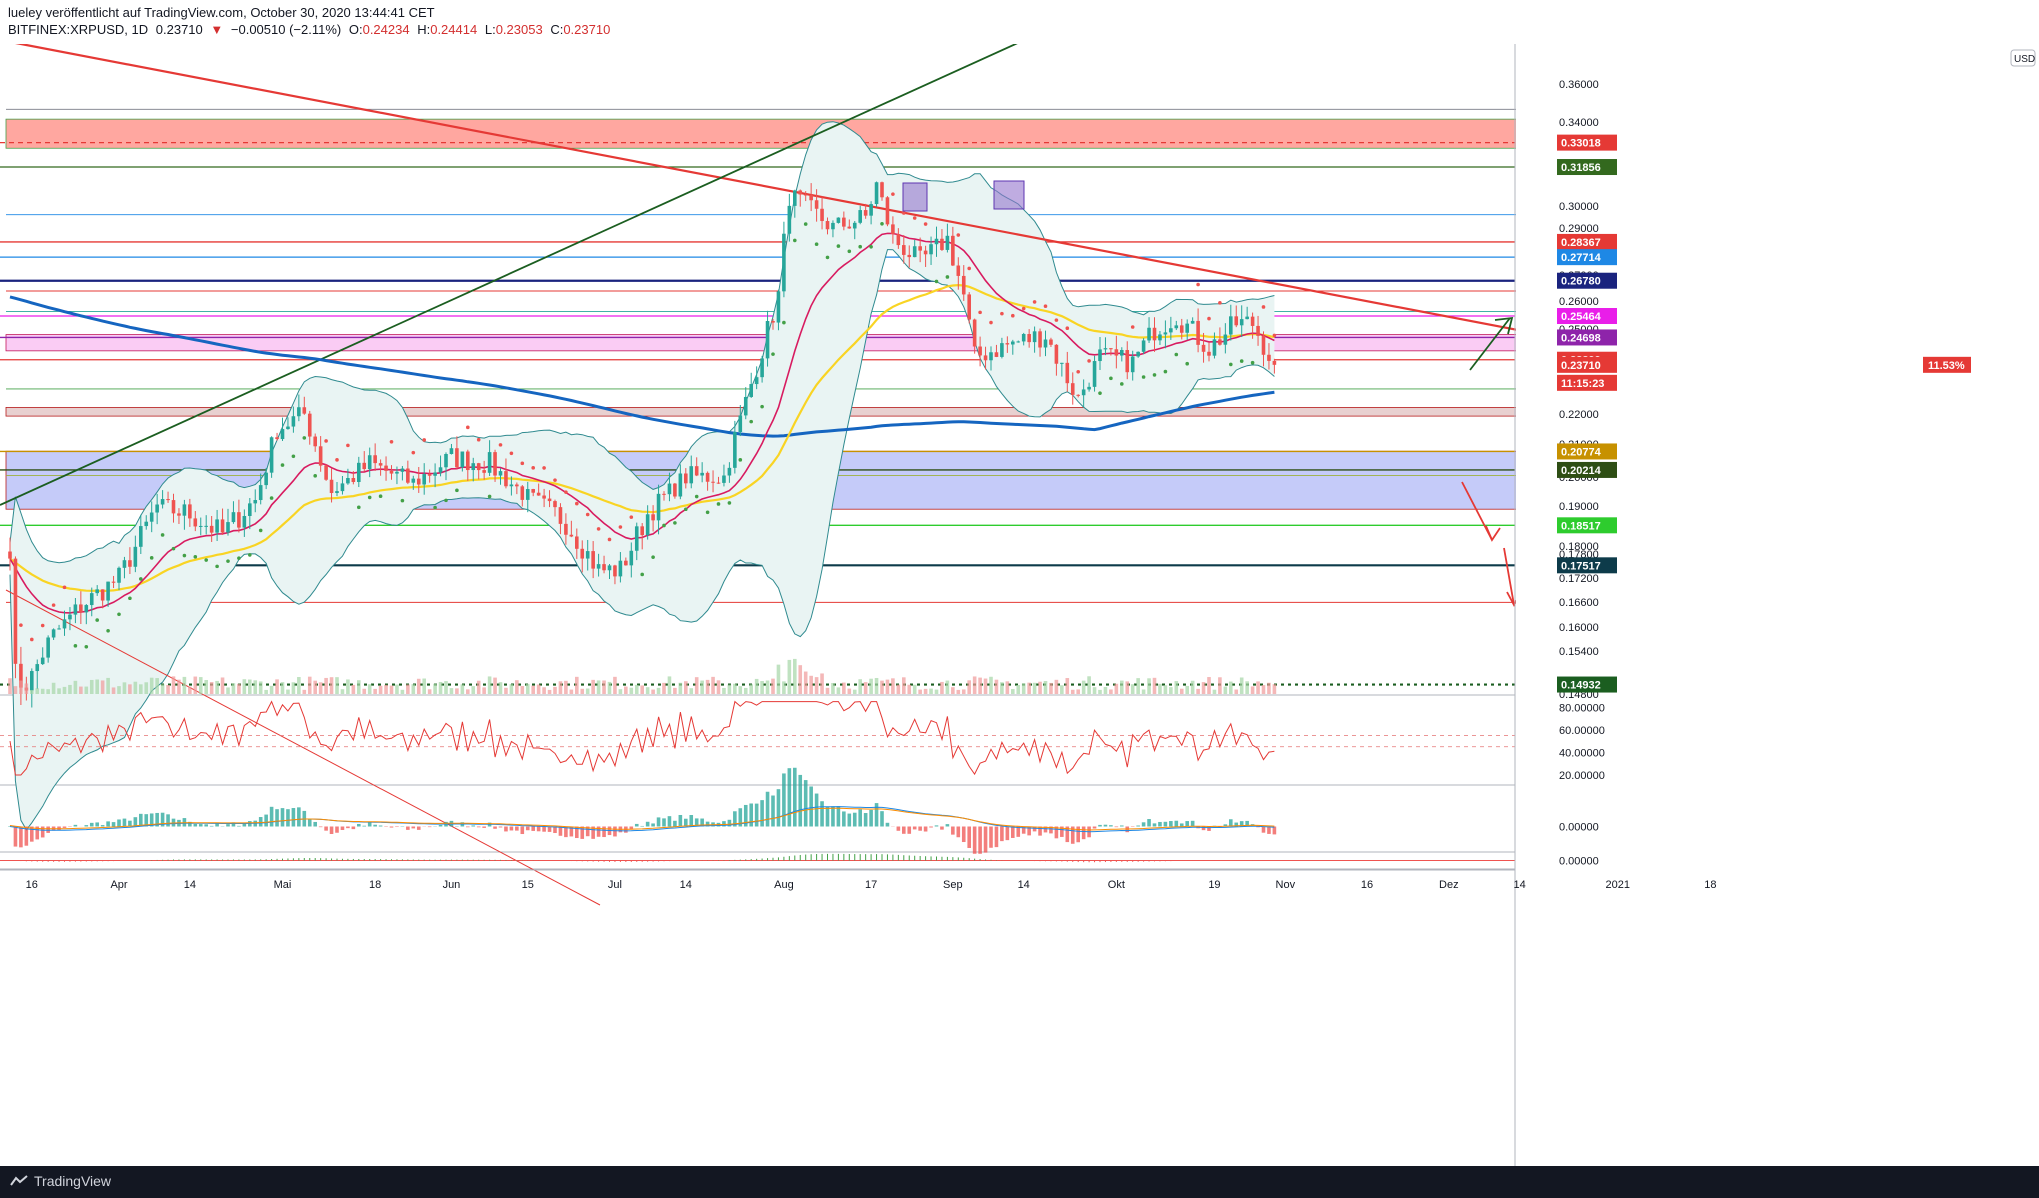  I want to click on tradingview-logo: TradingView, so click(60, 1181).